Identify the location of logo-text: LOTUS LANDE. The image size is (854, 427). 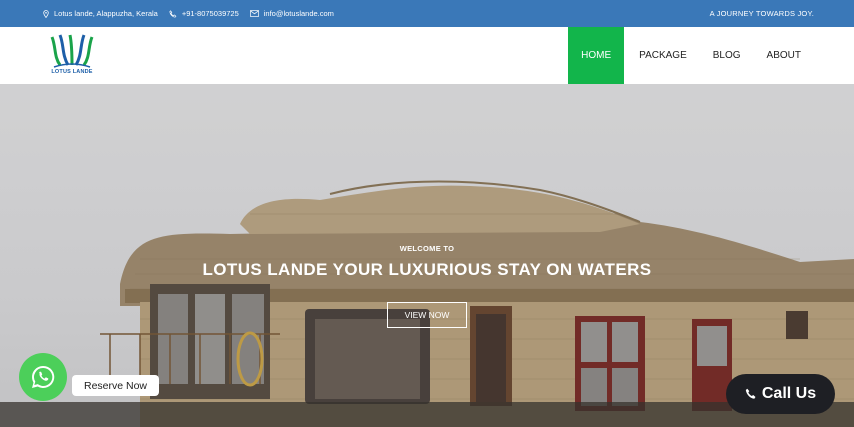
(72, 72).